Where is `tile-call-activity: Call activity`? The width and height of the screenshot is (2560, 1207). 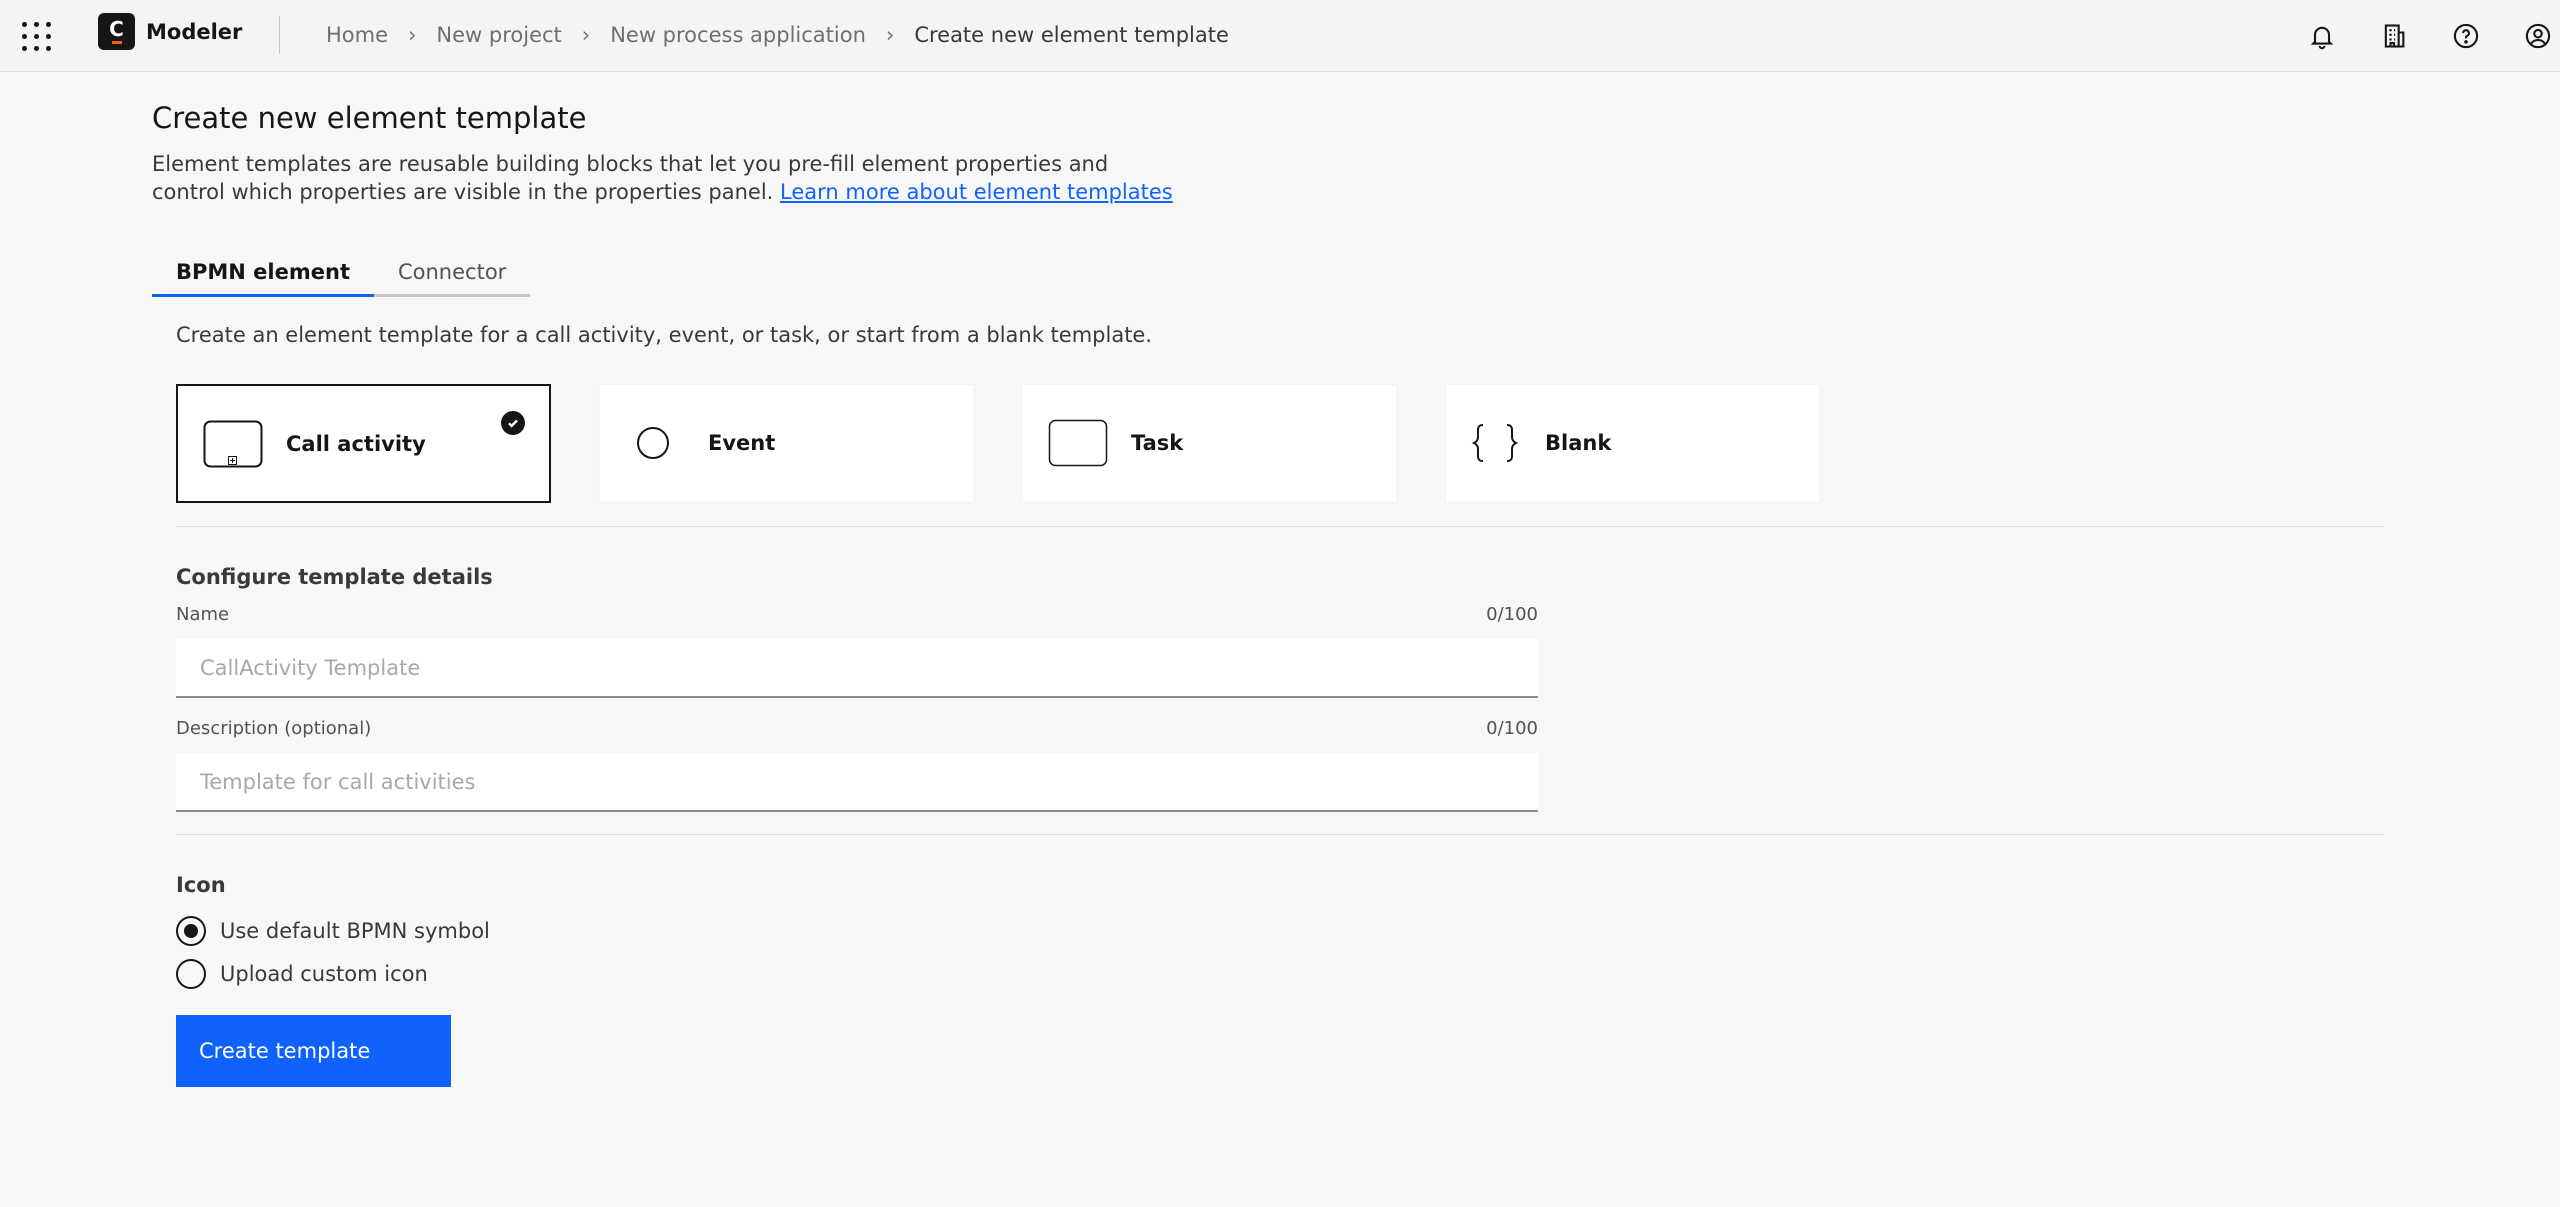 tile-call-activity: Call activity is located at coordinates (363, 443).